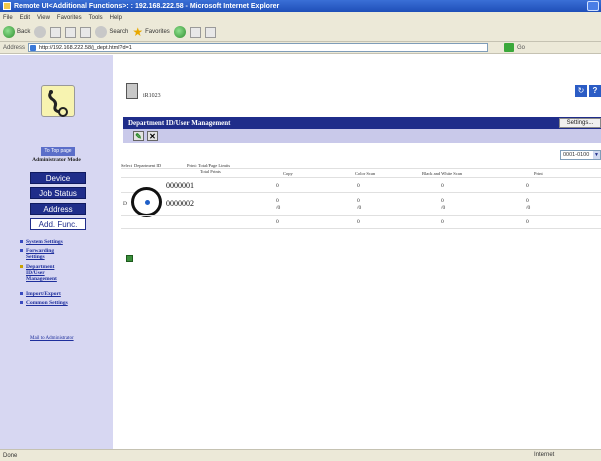 The height and width of the screenshot is (461, 601). I want to click on stop-icon, so click(56, 32).